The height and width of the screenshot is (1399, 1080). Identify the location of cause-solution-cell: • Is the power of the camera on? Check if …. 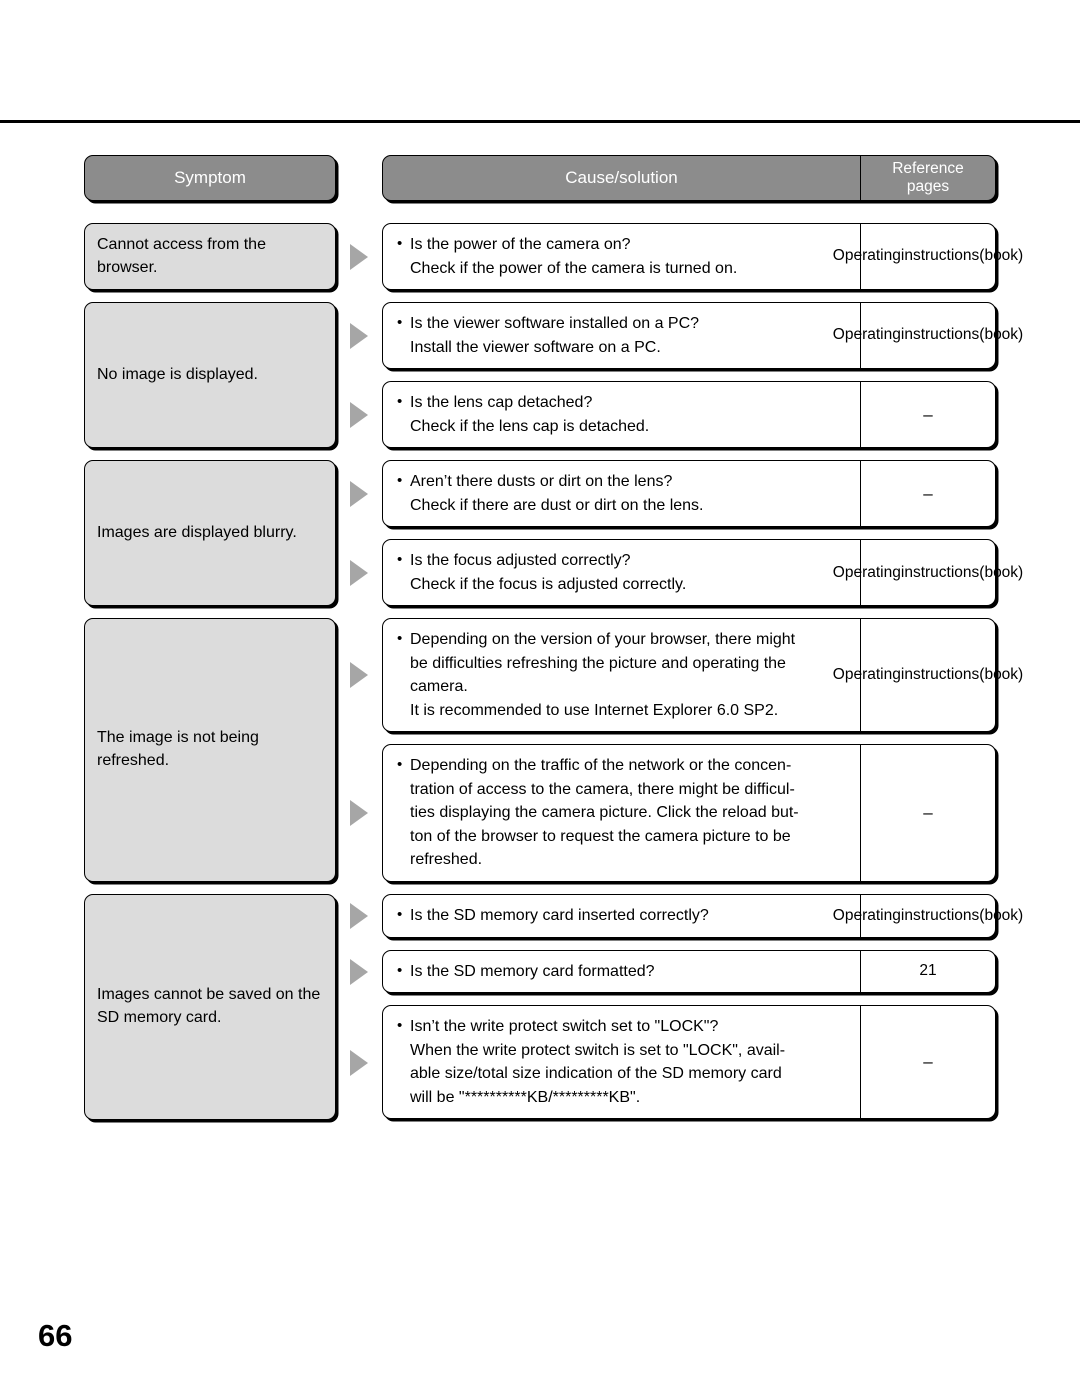
(622, 257).